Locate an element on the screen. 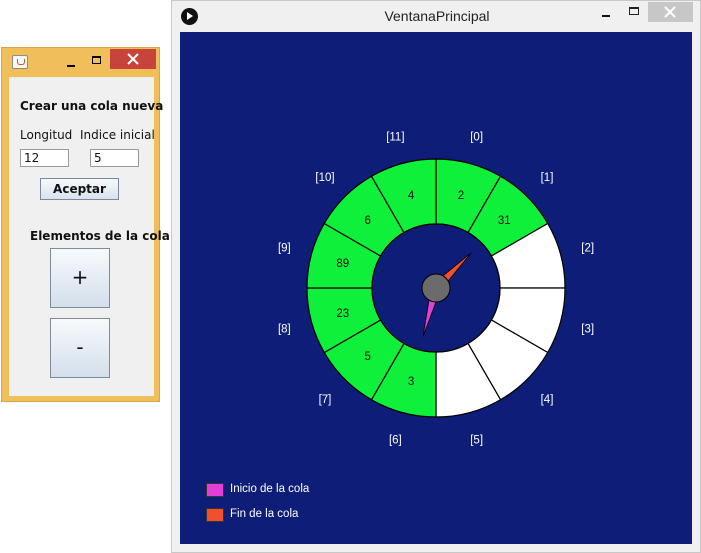 This screenshot has width=701, height=553. head-legend-label: Inicio de la cola is located at coordinates (270, 489).